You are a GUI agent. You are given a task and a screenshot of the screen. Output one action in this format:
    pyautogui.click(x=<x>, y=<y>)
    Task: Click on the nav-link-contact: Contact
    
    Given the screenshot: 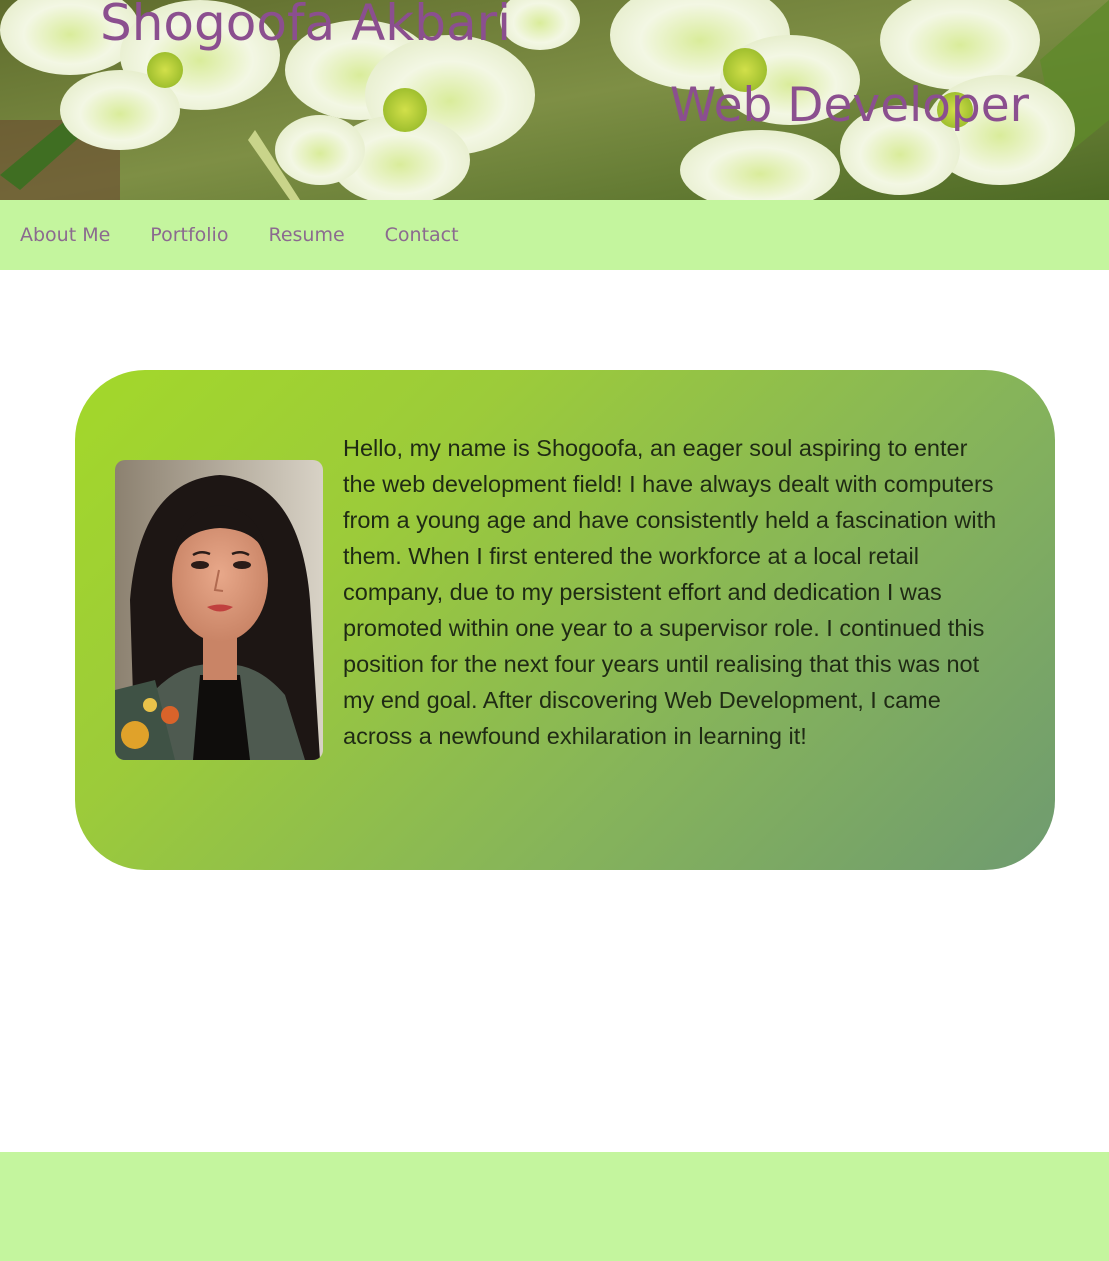 What is the action you would take?
    pyautogui.click(x=422, y=235)
    